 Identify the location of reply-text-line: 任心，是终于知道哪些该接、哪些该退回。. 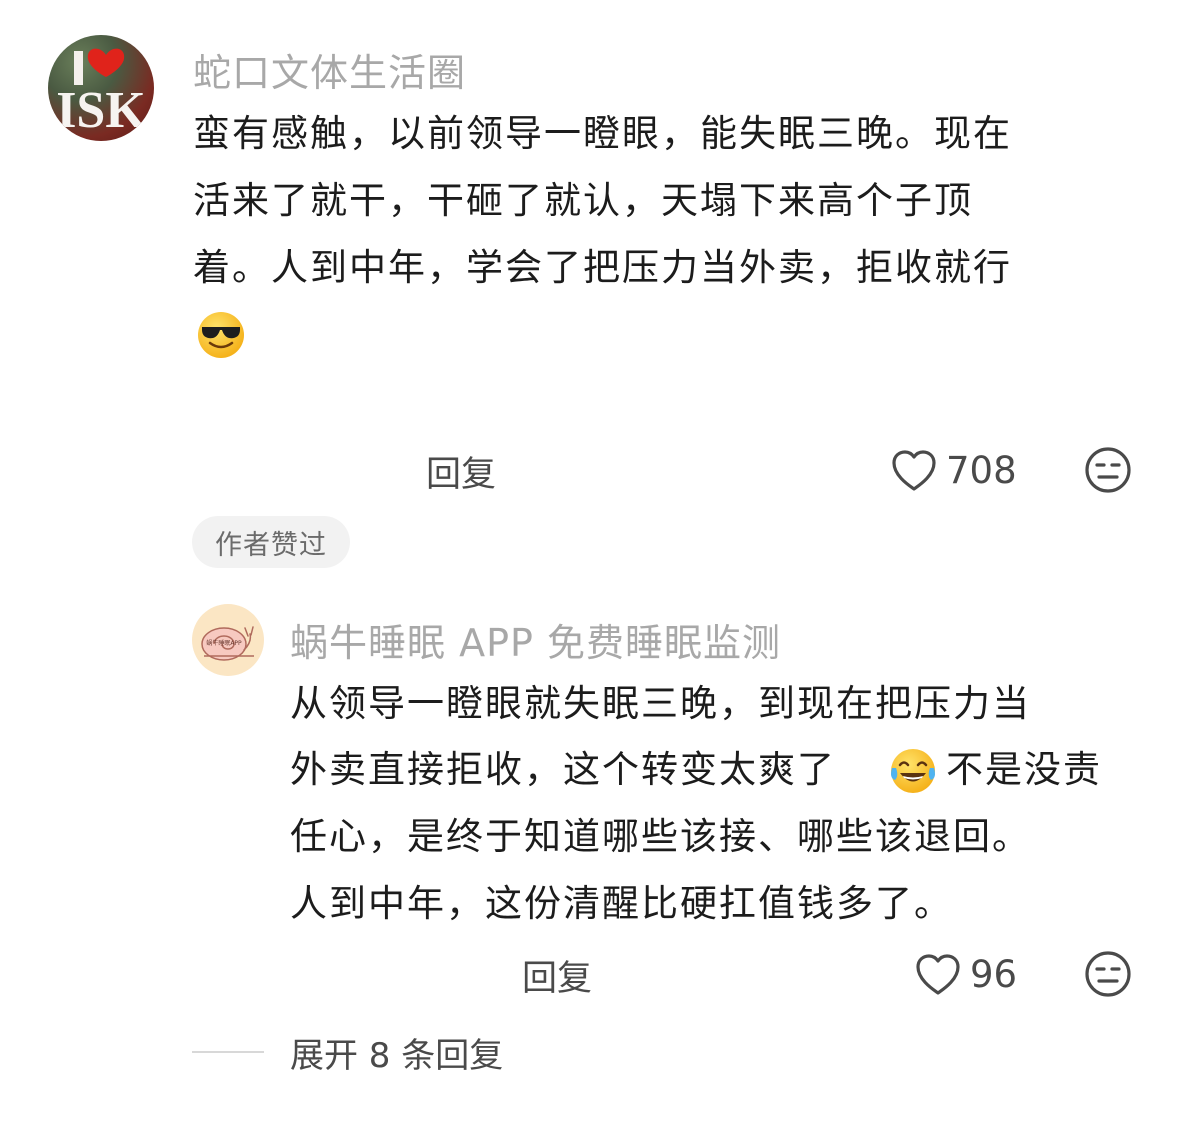
(660, 836).